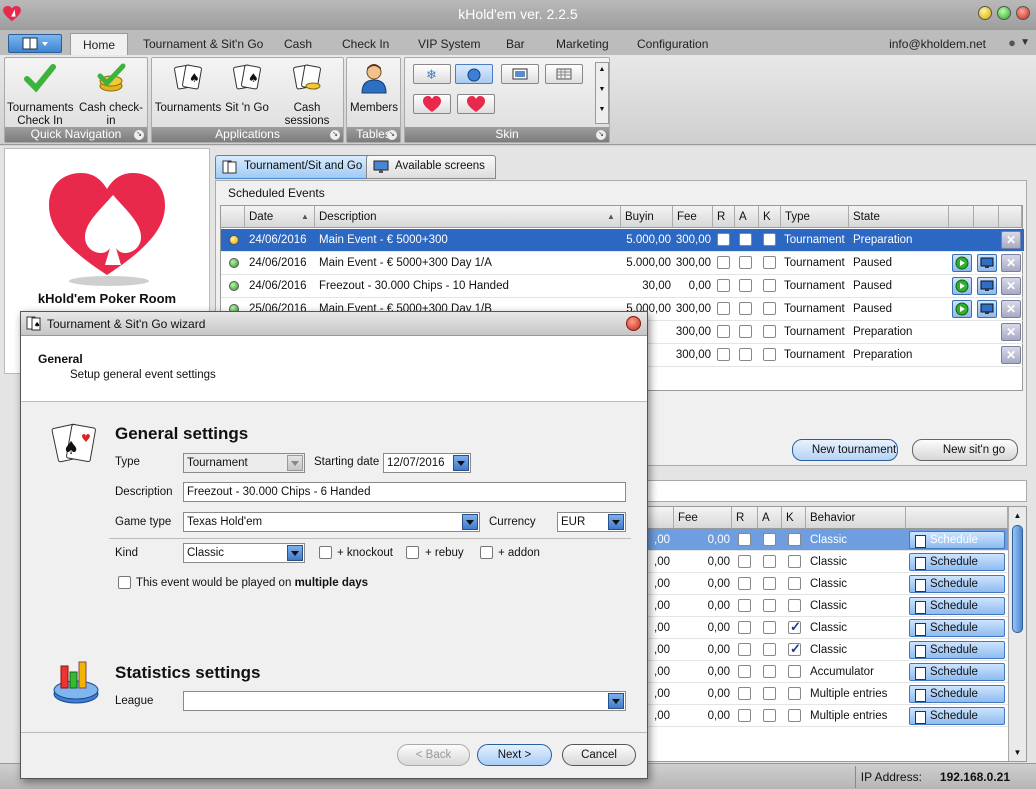 The width and height of the screenshot is (1036, 789). Describe the element at coordinates (827, 716) in the screenshot. I see `table-row: ,00 0,00 Multiple entries Schedule` at that location.